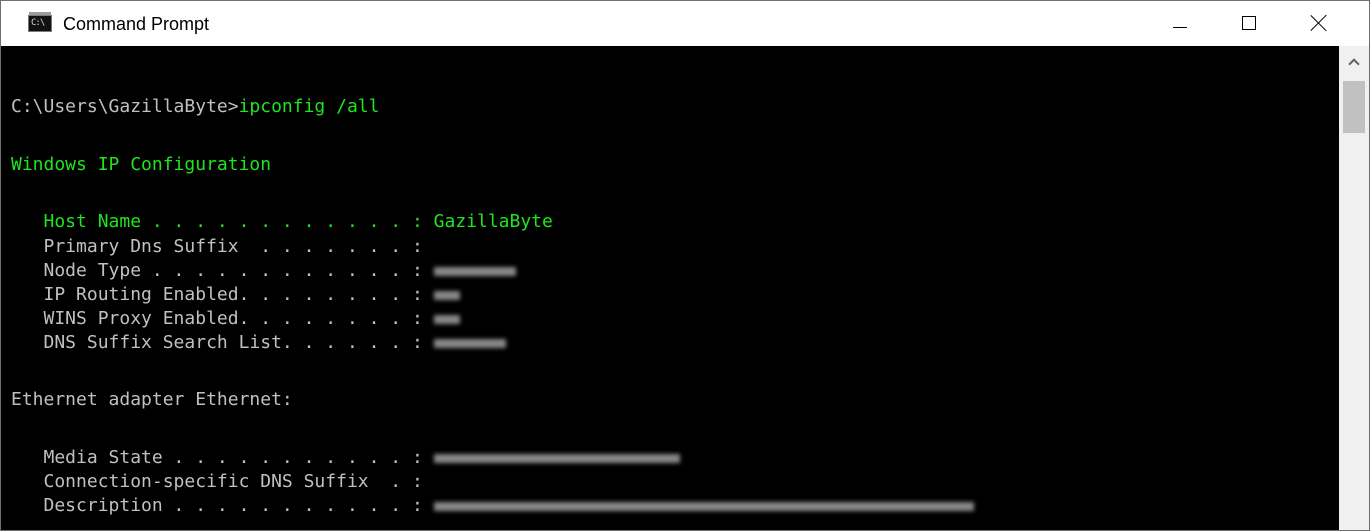 Image resolution: width=1370 pixels, height=531 pixels. What do you see at coordinates (217, 481) in the screenshot?
I see `connection-dns-line: Connection-specific DNS Suffix . :` at bounding box center [217, 481].